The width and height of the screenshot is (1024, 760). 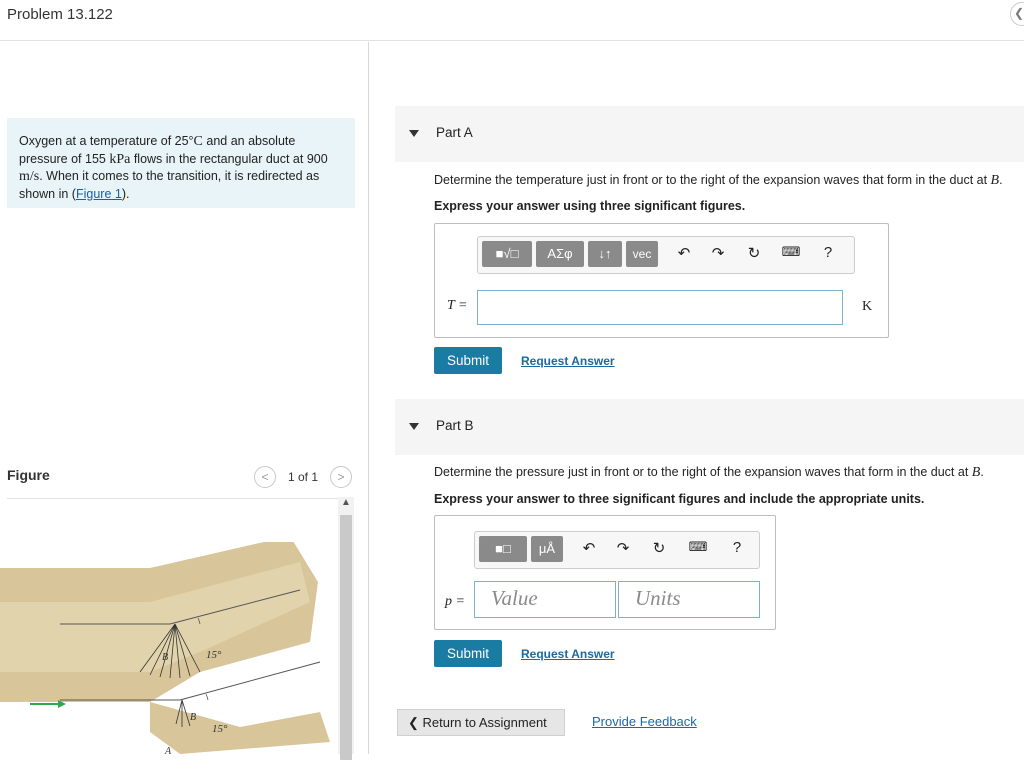 I want to click on part-b-request-answer-link: Request Answer, so click(x=568, y=654).